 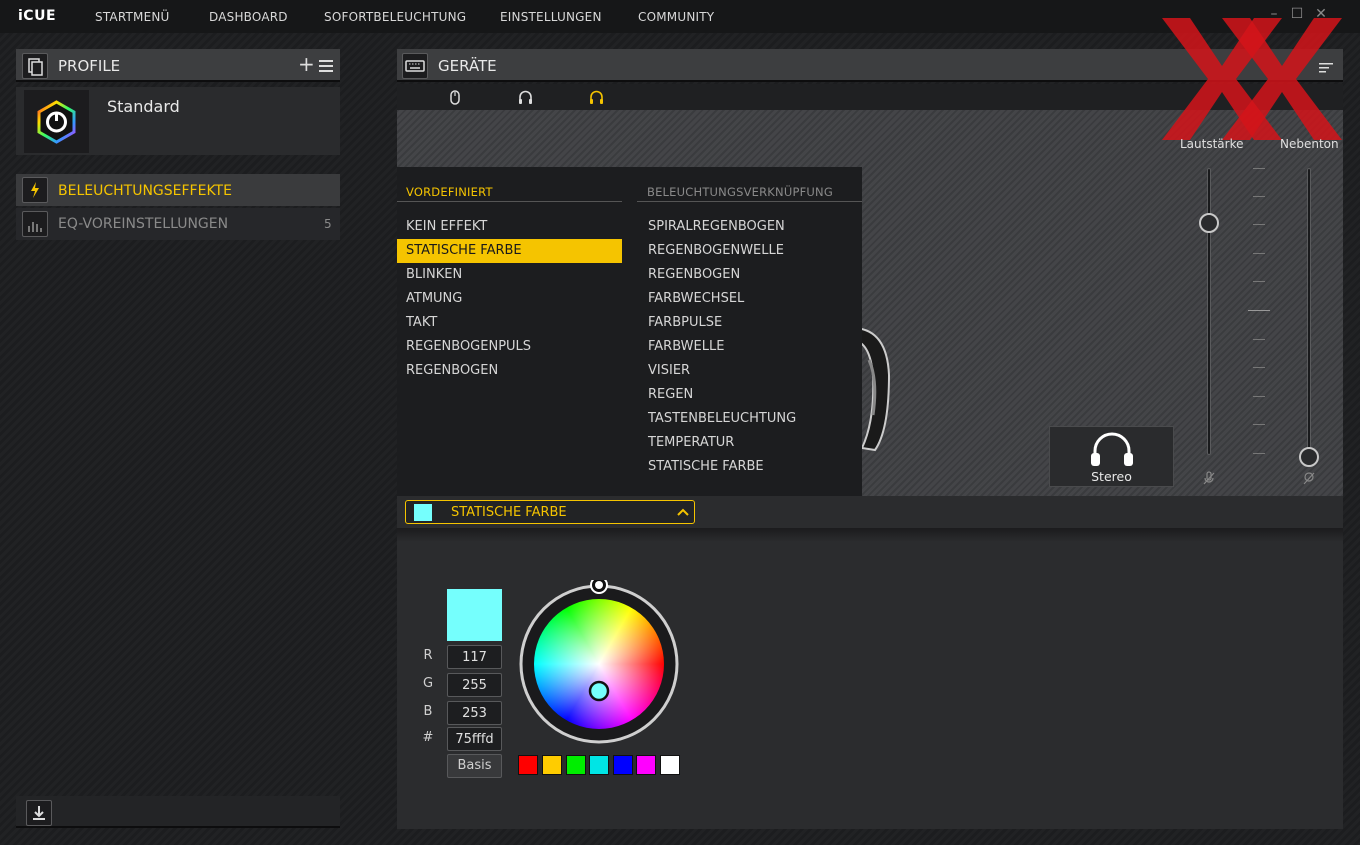 What do you see at coordinates (509, 323) in the screenshot?
I see `dropdown-item-takt: TAKT` at bounding box center [509, 323].